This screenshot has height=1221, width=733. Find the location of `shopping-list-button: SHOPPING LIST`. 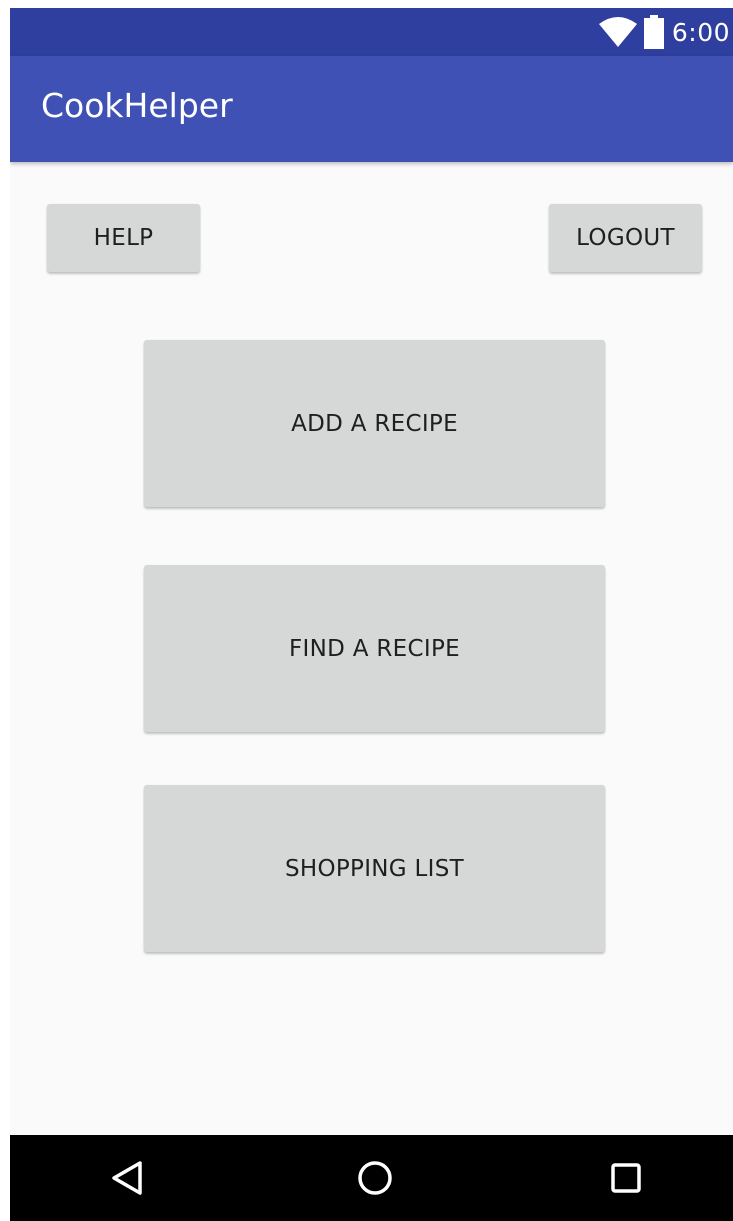

shopping-list-button: SHOPPING LIST is located at coordinates (374, 868).